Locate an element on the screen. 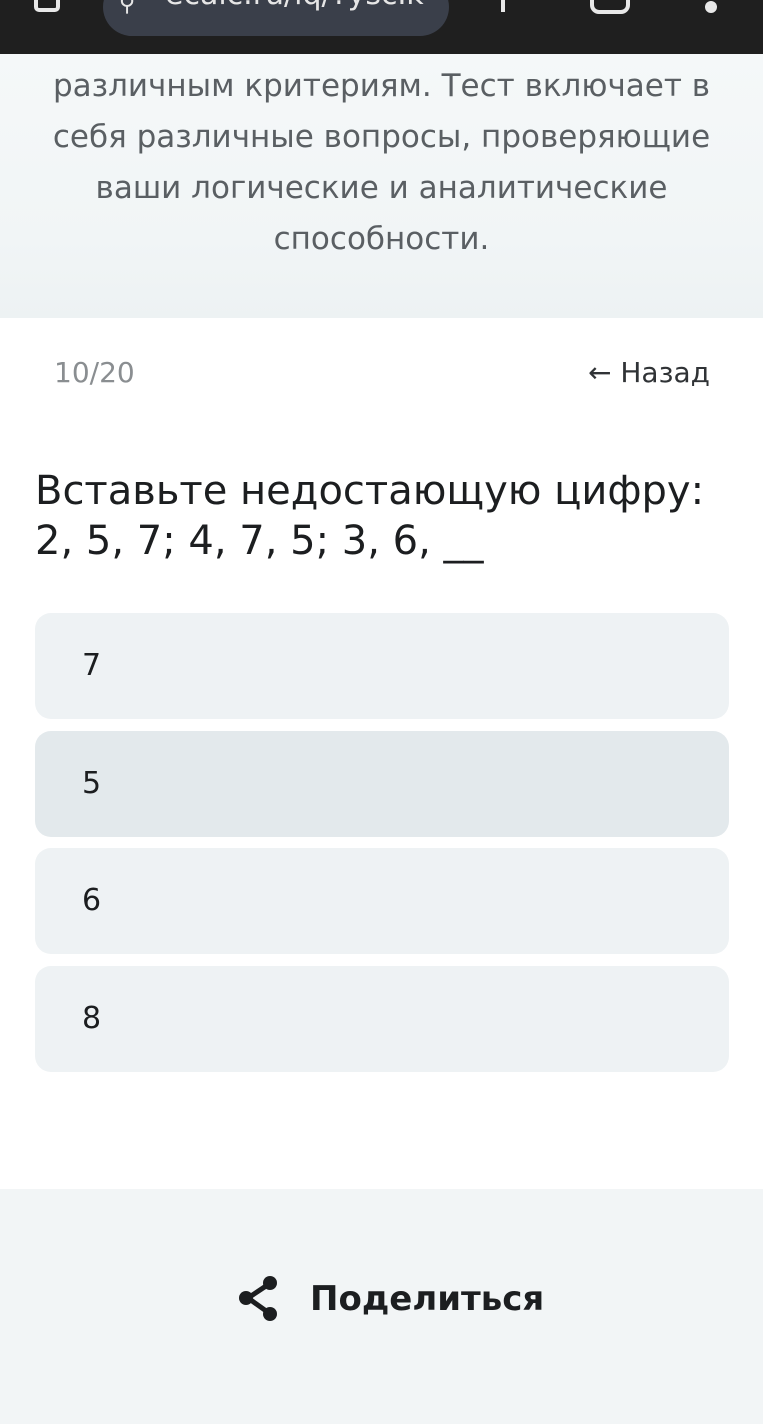 The height and width of the screenshot is (1424, 763). address-bar: ⚲ ecalc.ru/iq/?yscIk is located at coordinates (276, 18).